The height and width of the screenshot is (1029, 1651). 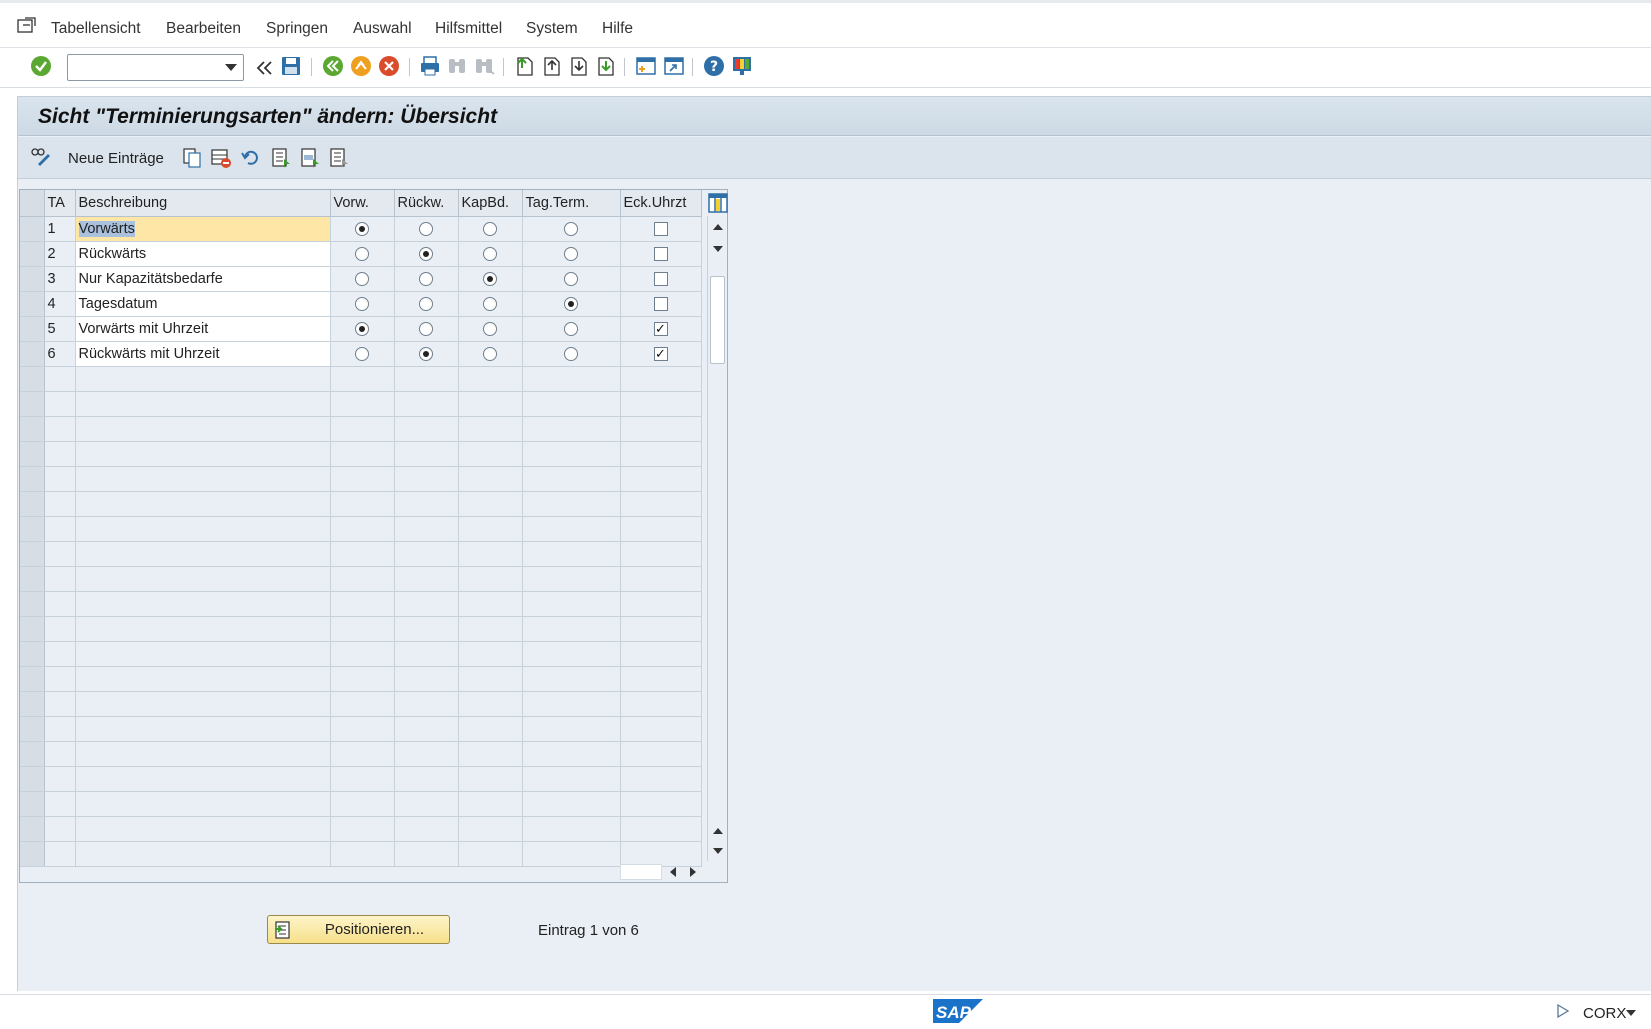 I want to click on select-all-icon, so click(x=281, y=158).